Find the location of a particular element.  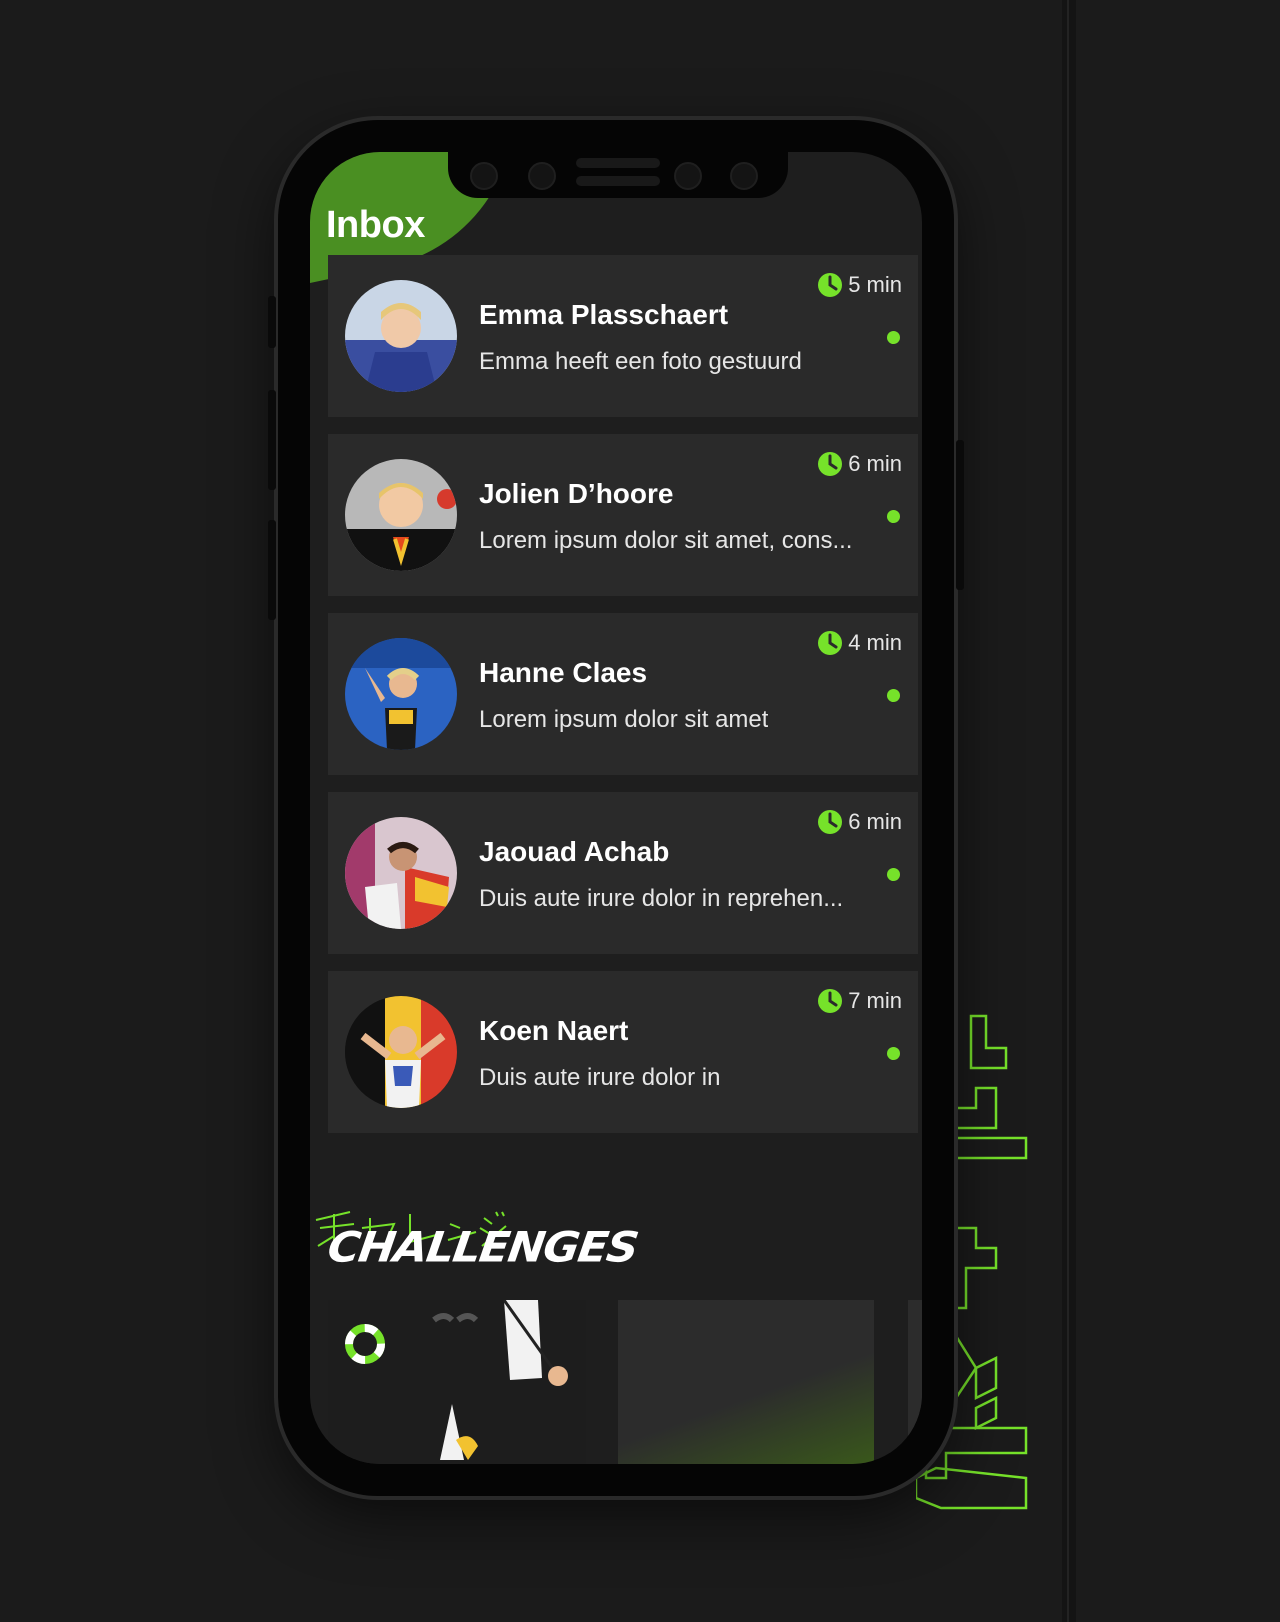

background-rough-line is located at coordinates (1069, 811).